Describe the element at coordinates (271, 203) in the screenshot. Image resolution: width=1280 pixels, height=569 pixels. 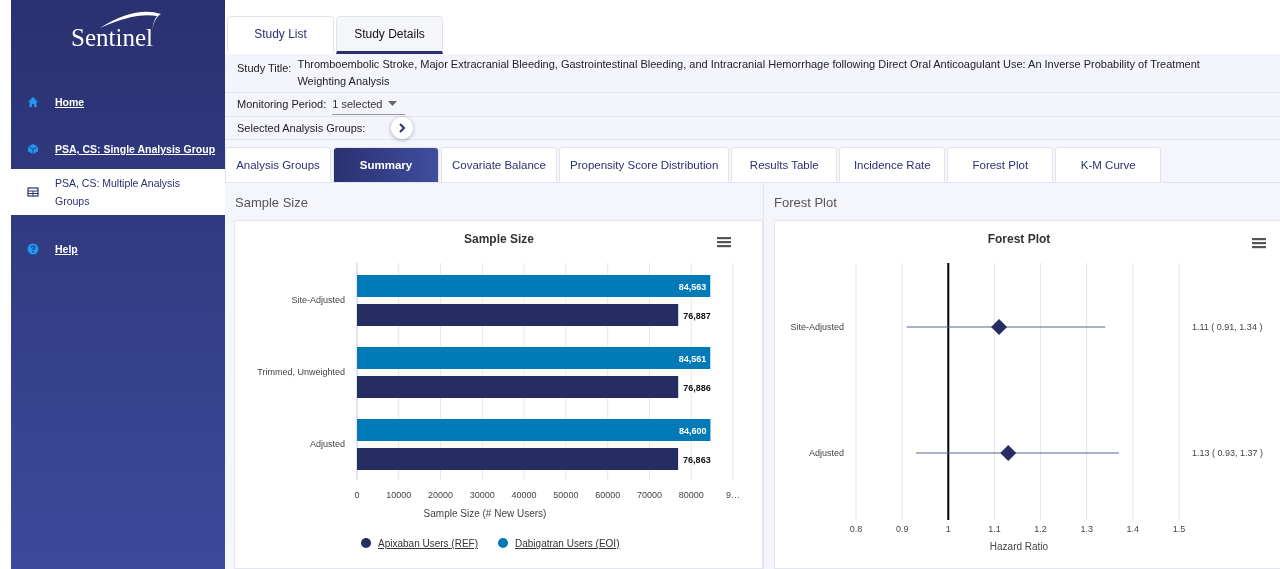
I see `section-heading: Sample Size` at that location.